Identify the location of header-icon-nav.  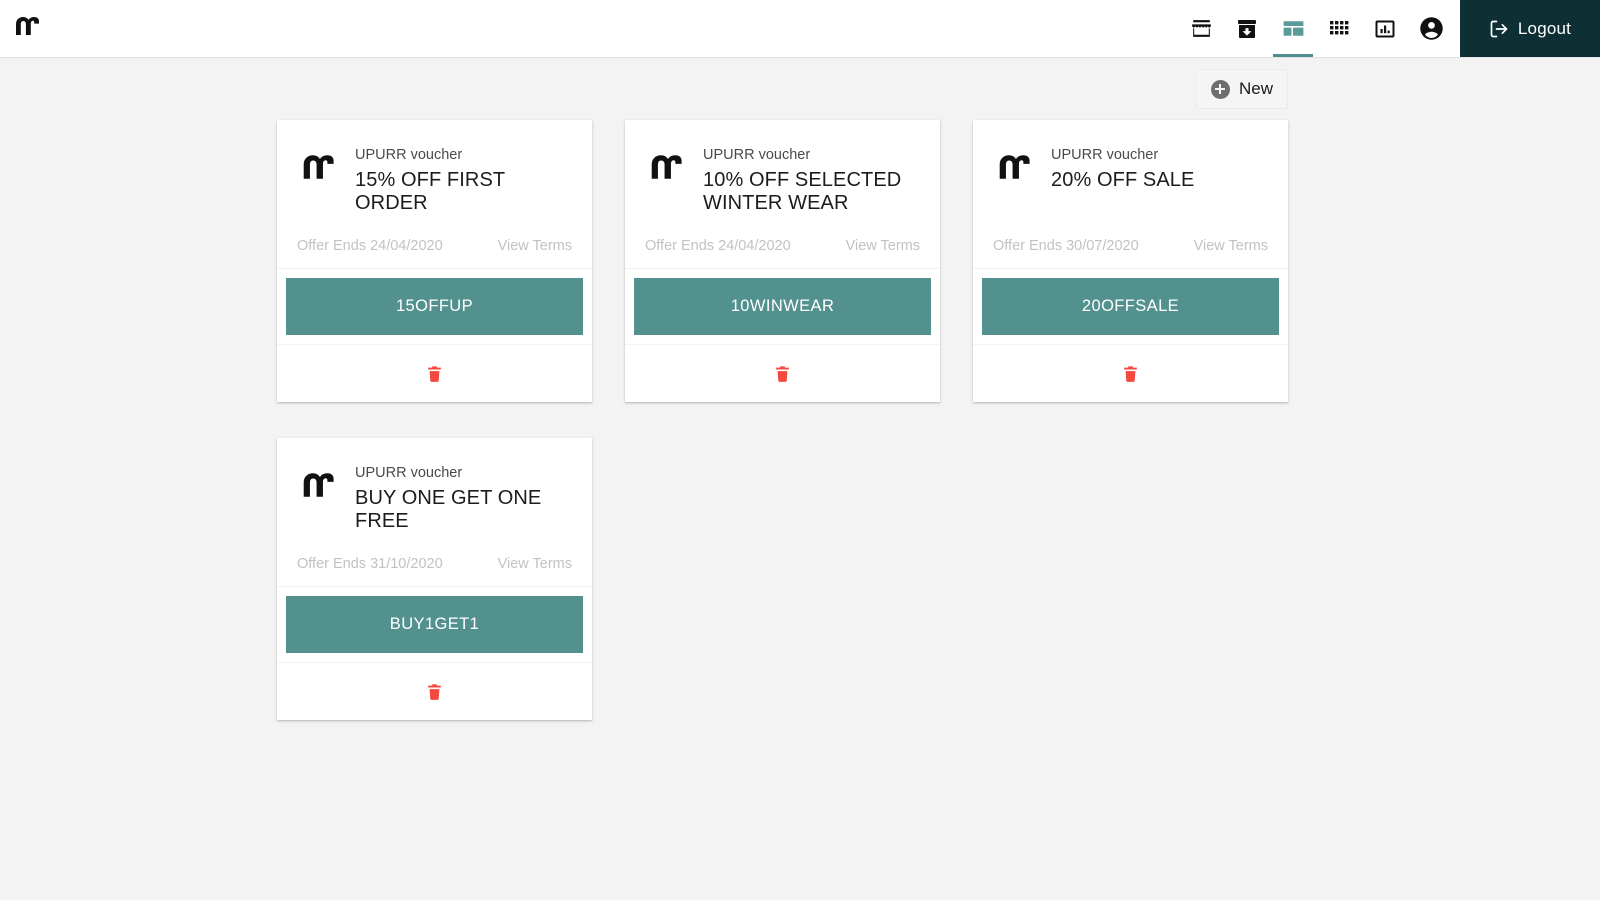
(1319, 28).